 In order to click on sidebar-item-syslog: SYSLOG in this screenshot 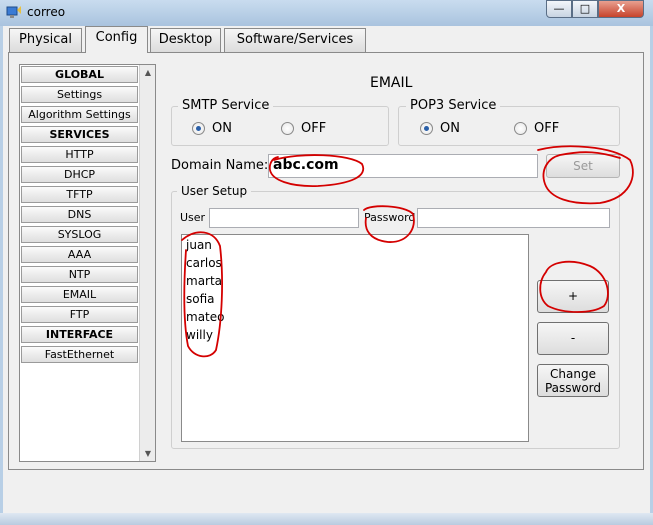, I will do `click(79, 234)`.